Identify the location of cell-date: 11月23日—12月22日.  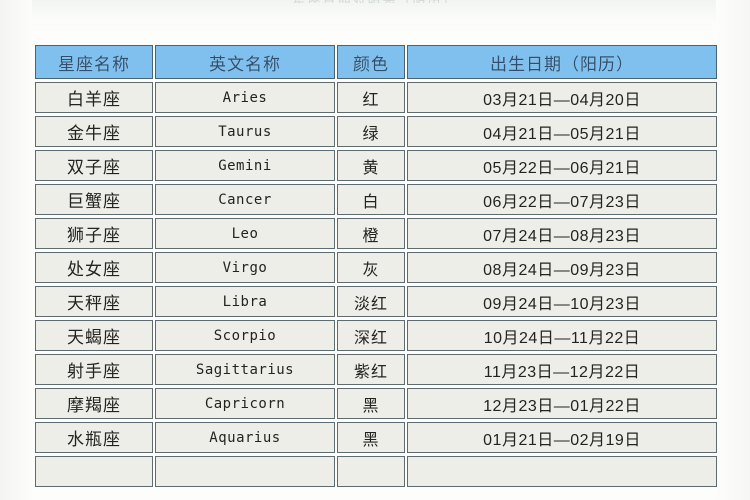
(562, 369).